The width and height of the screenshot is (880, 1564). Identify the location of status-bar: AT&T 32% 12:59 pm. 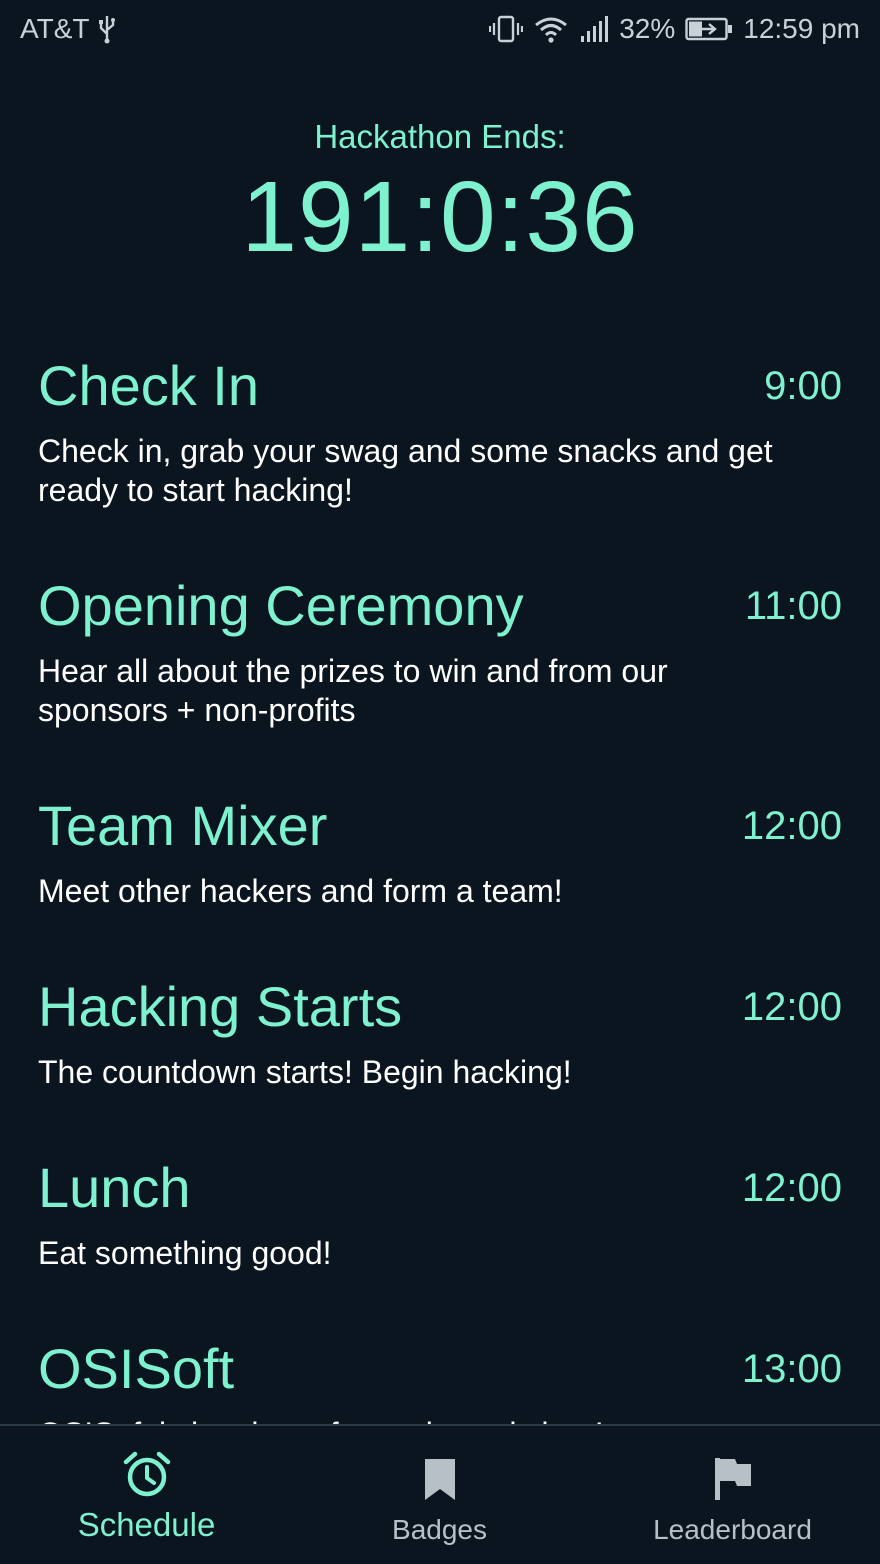
(440, 31).